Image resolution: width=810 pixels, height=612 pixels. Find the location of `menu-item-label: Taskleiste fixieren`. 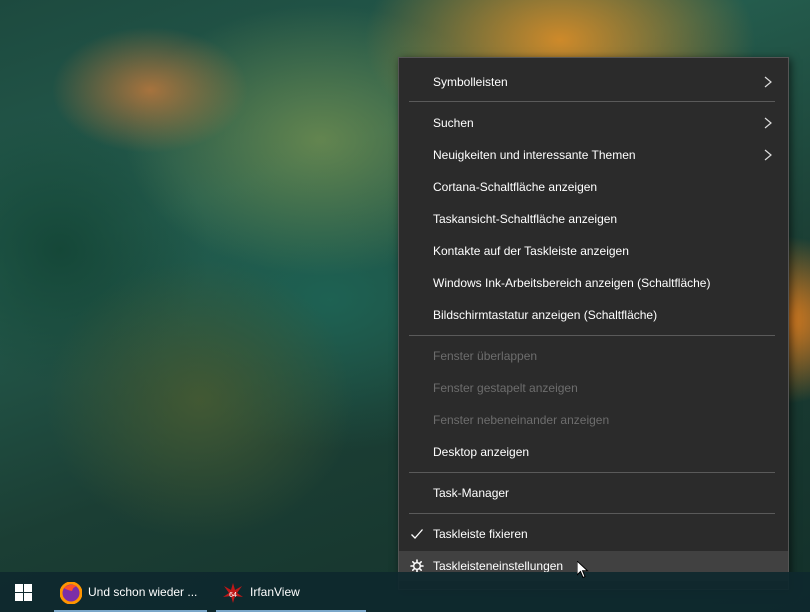

menu-item-label: Taskleiste fixieren is located at coordinates (480, 534).